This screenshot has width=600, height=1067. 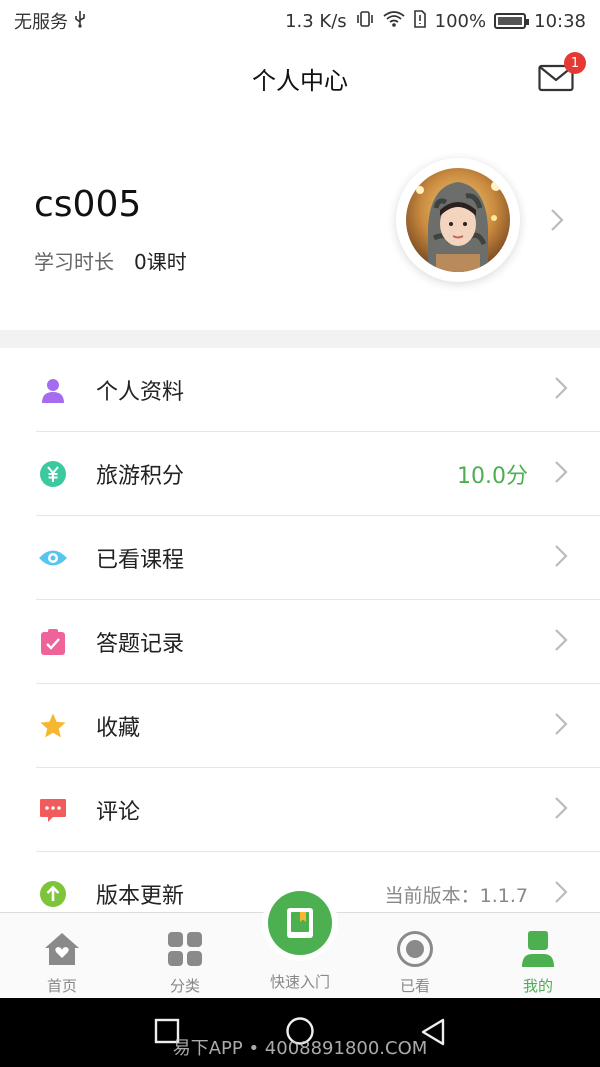 I want to click on quick-start-label: 快速入门, so click(x=299, y=982).